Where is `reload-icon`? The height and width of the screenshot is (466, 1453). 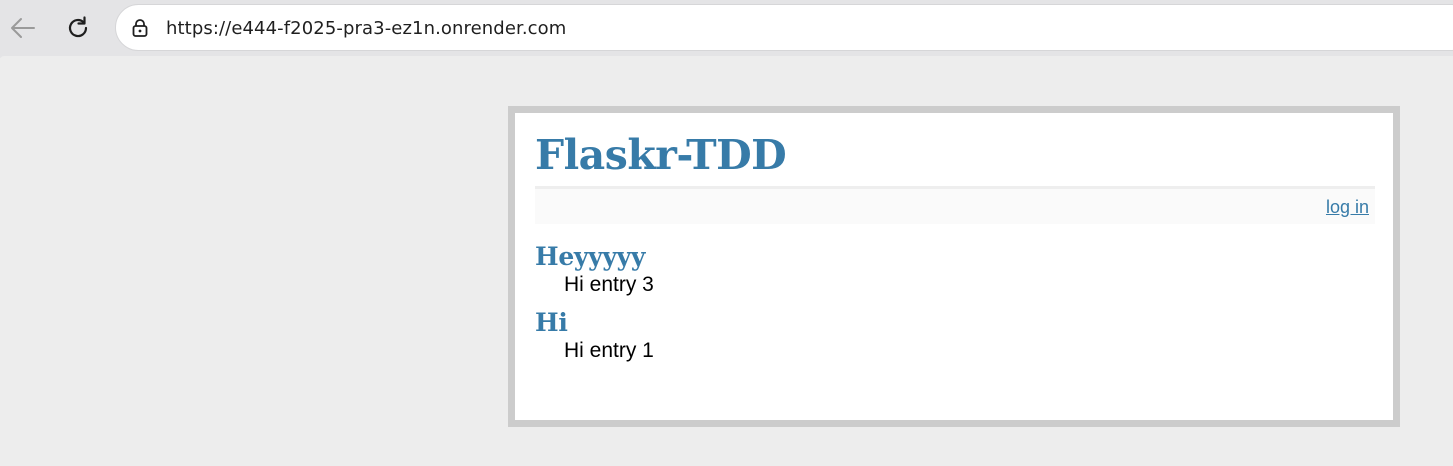 reload-icon is located at coordinates (78, 27).